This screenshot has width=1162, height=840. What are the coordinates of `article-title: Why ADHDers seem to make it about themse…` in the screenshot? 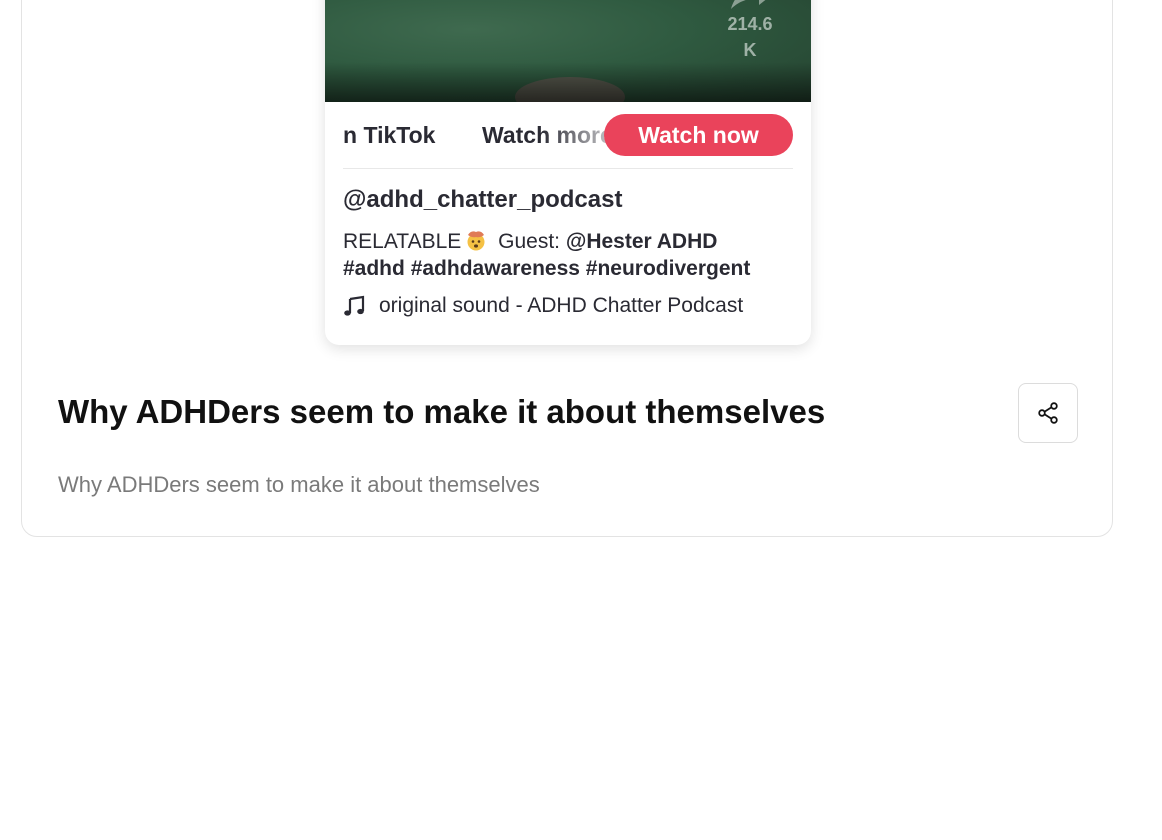 It's located at (442, 411).